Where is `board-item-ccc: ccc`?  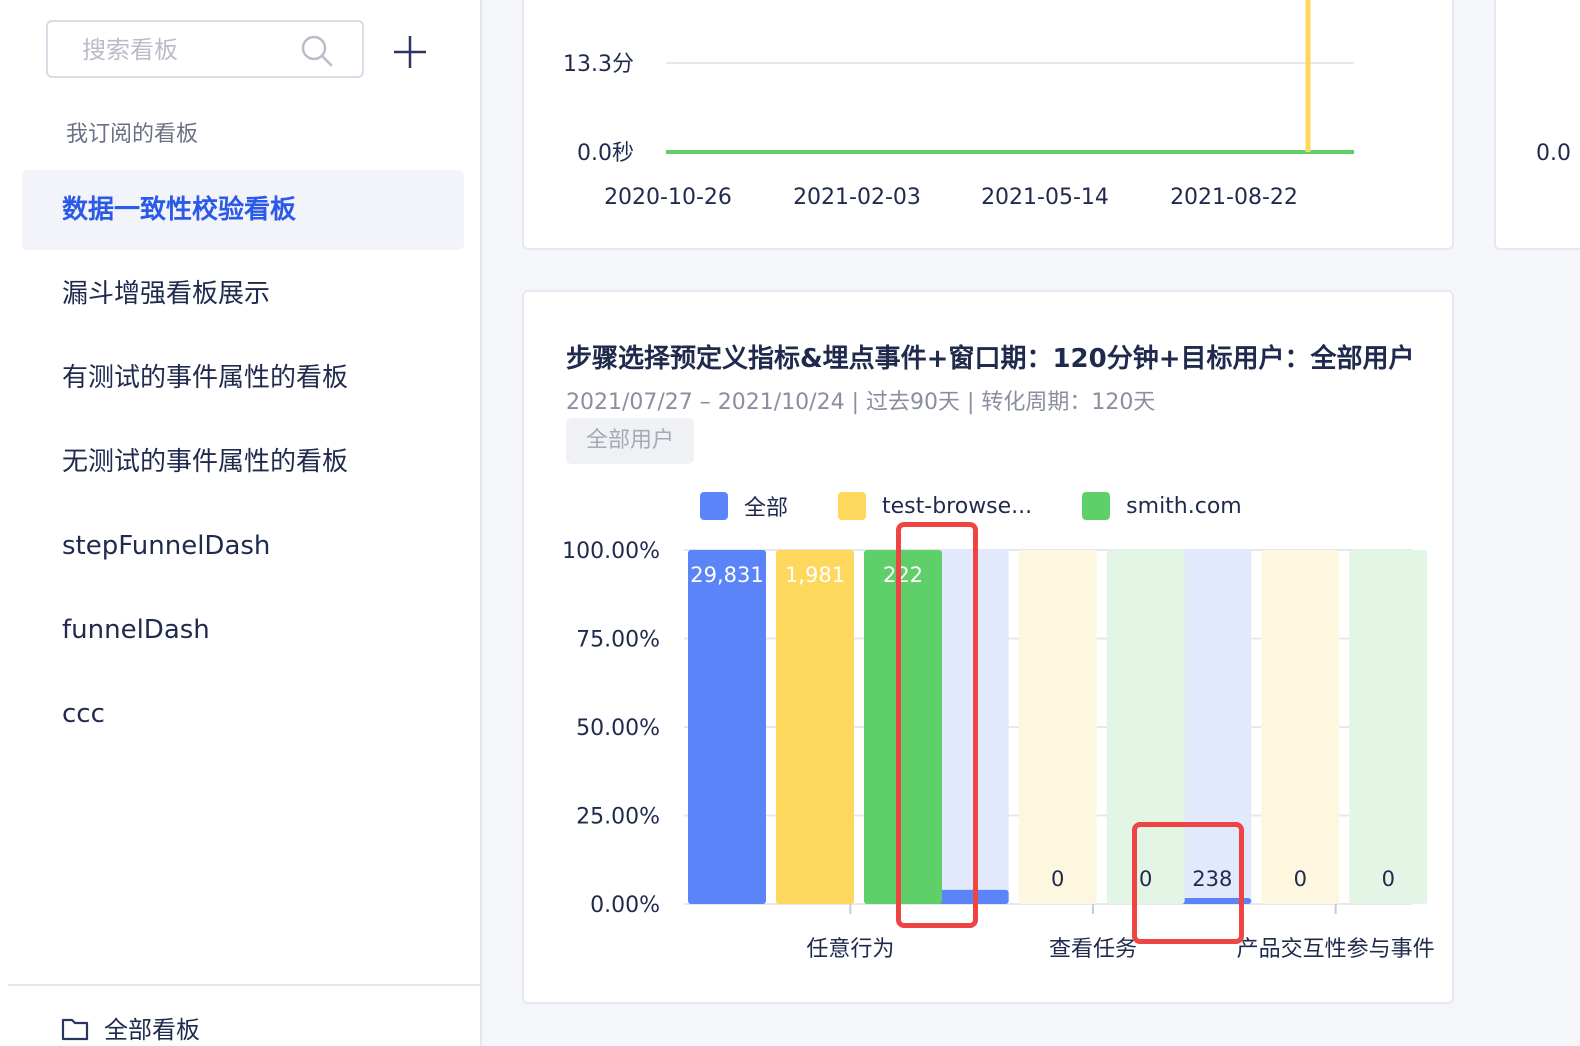 board-item-ccc: ccc is located at coordinates (243, 714).